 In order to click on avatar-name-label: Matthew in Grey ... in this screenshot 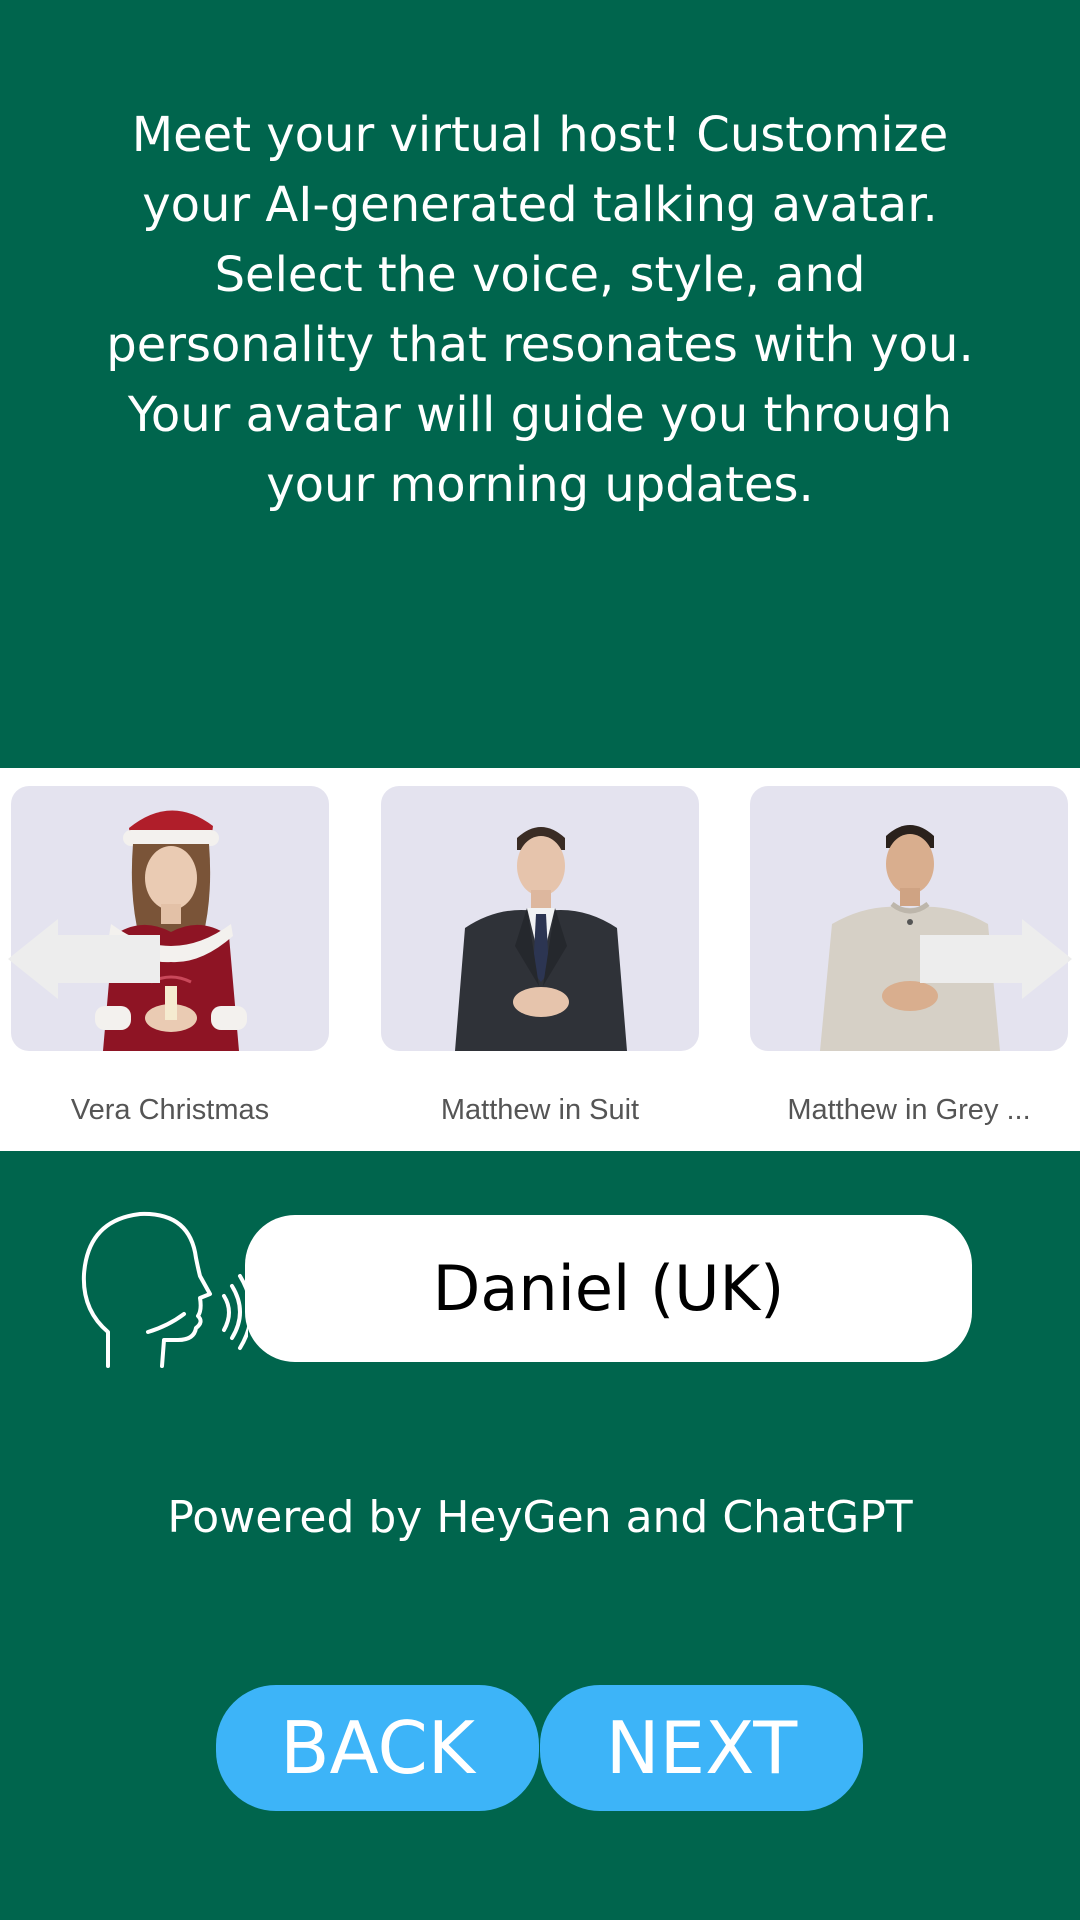, I will do `click(909, 1110)`.